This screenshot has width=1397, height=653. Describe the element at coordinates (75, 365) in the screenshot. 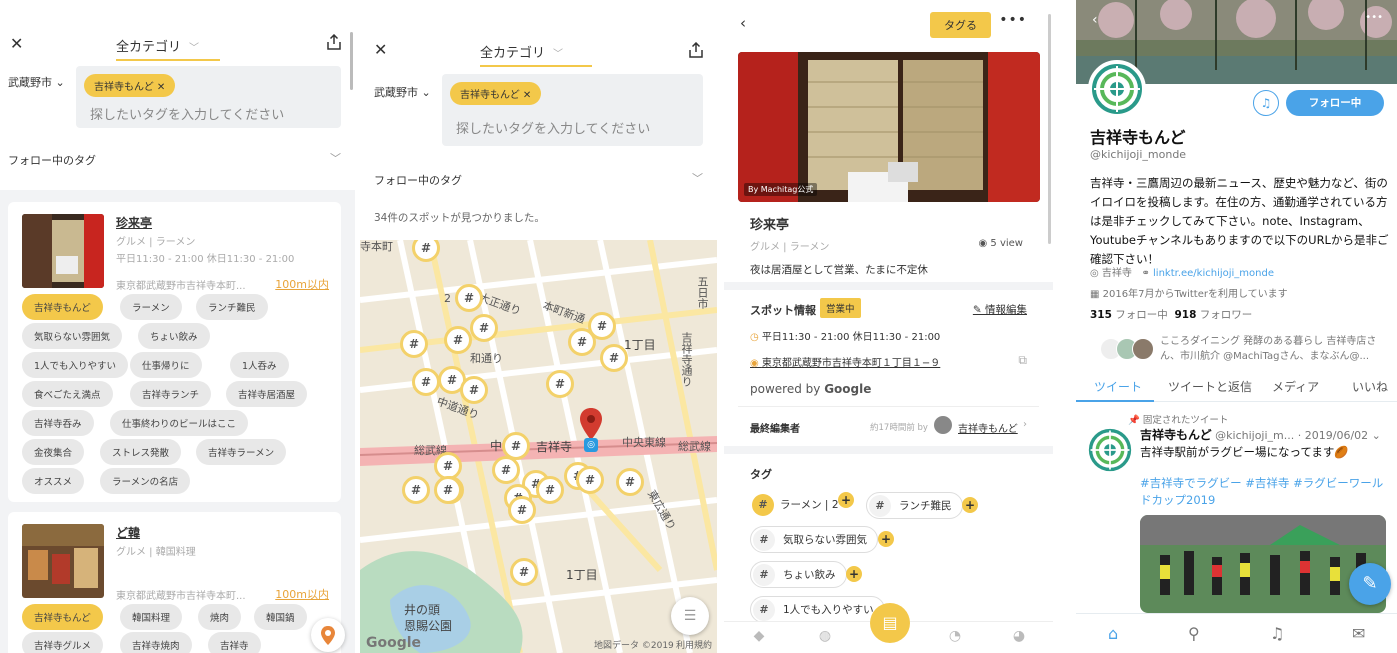

I see `tag-chip: 1人でも入りやすい` at that location.